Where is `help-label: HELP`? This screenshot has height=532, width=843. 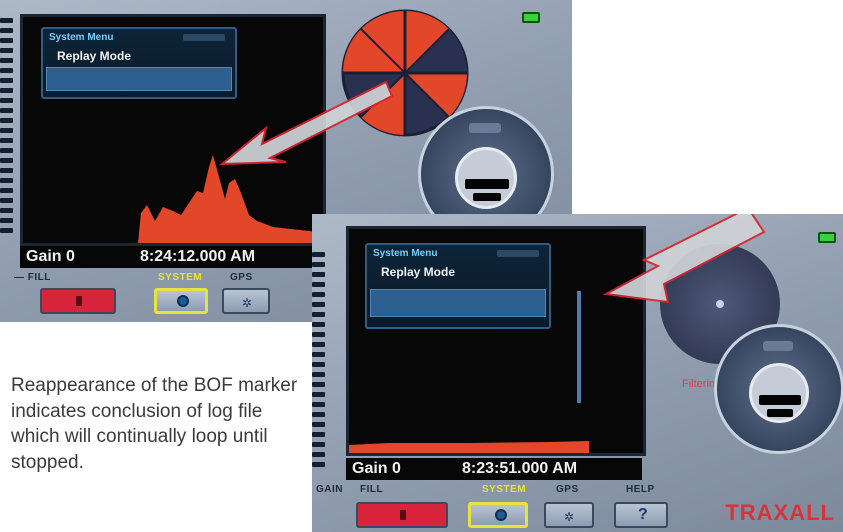 help-label: HELP is located at coordinates (640, 489).